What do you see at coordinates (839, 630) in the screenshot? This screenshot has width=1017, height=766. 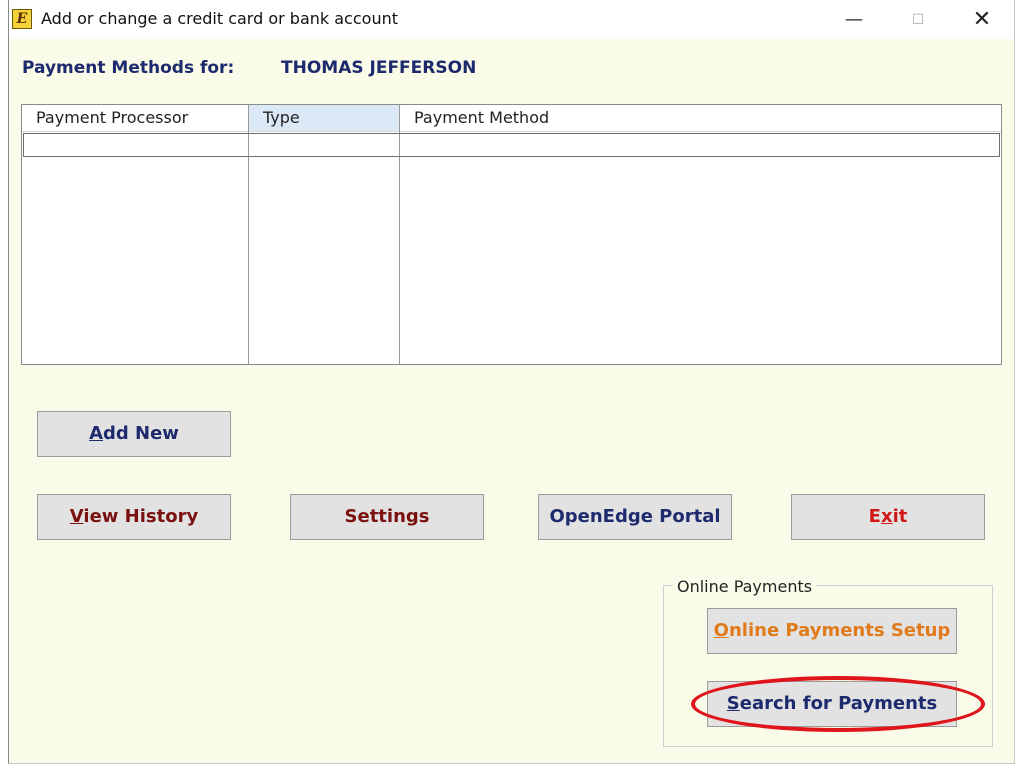 I see `online-payments-setup-label: nline Payments Setup` at bounding box center [839, 630].